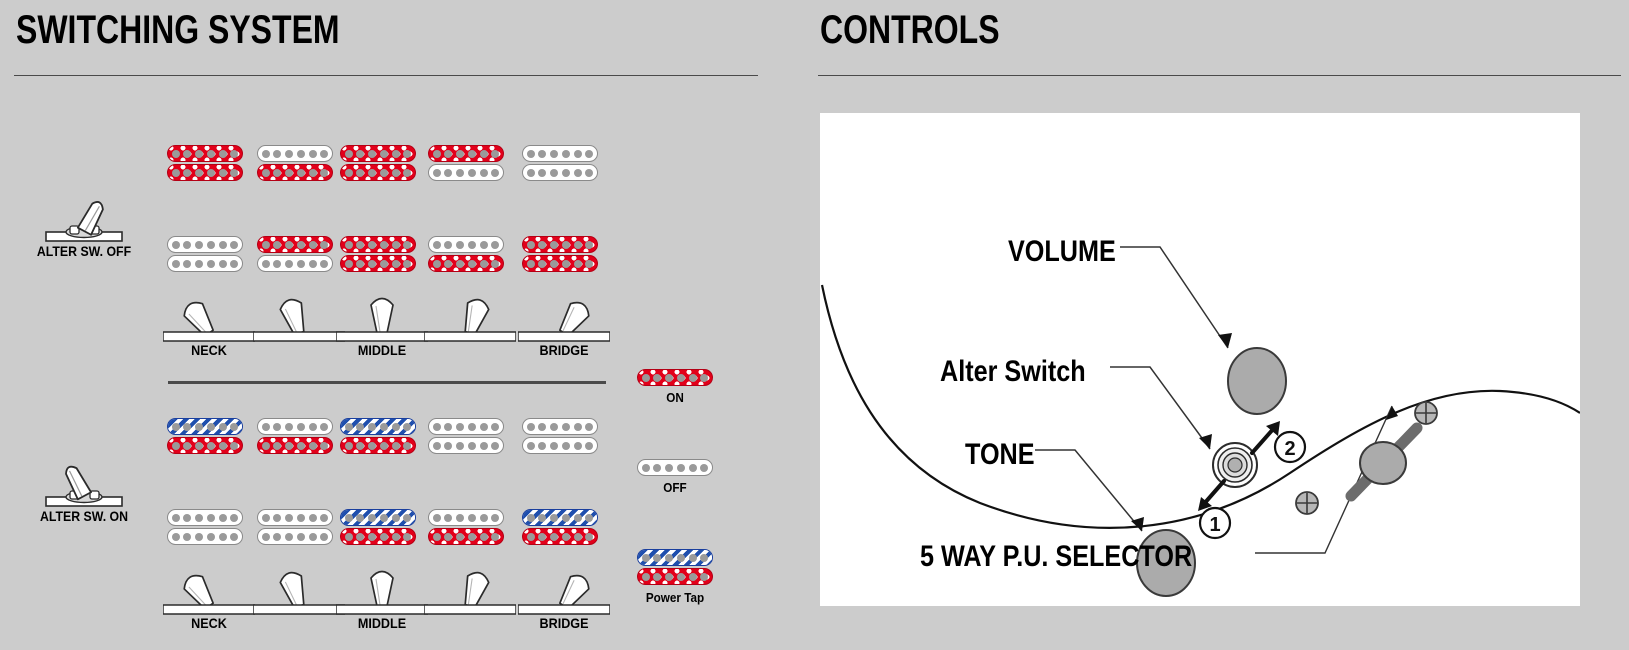  What do you see at coordinates (299, 584) in the screenshot?
I see `selector-lever-p2-on` at bounding box center [299, 584].